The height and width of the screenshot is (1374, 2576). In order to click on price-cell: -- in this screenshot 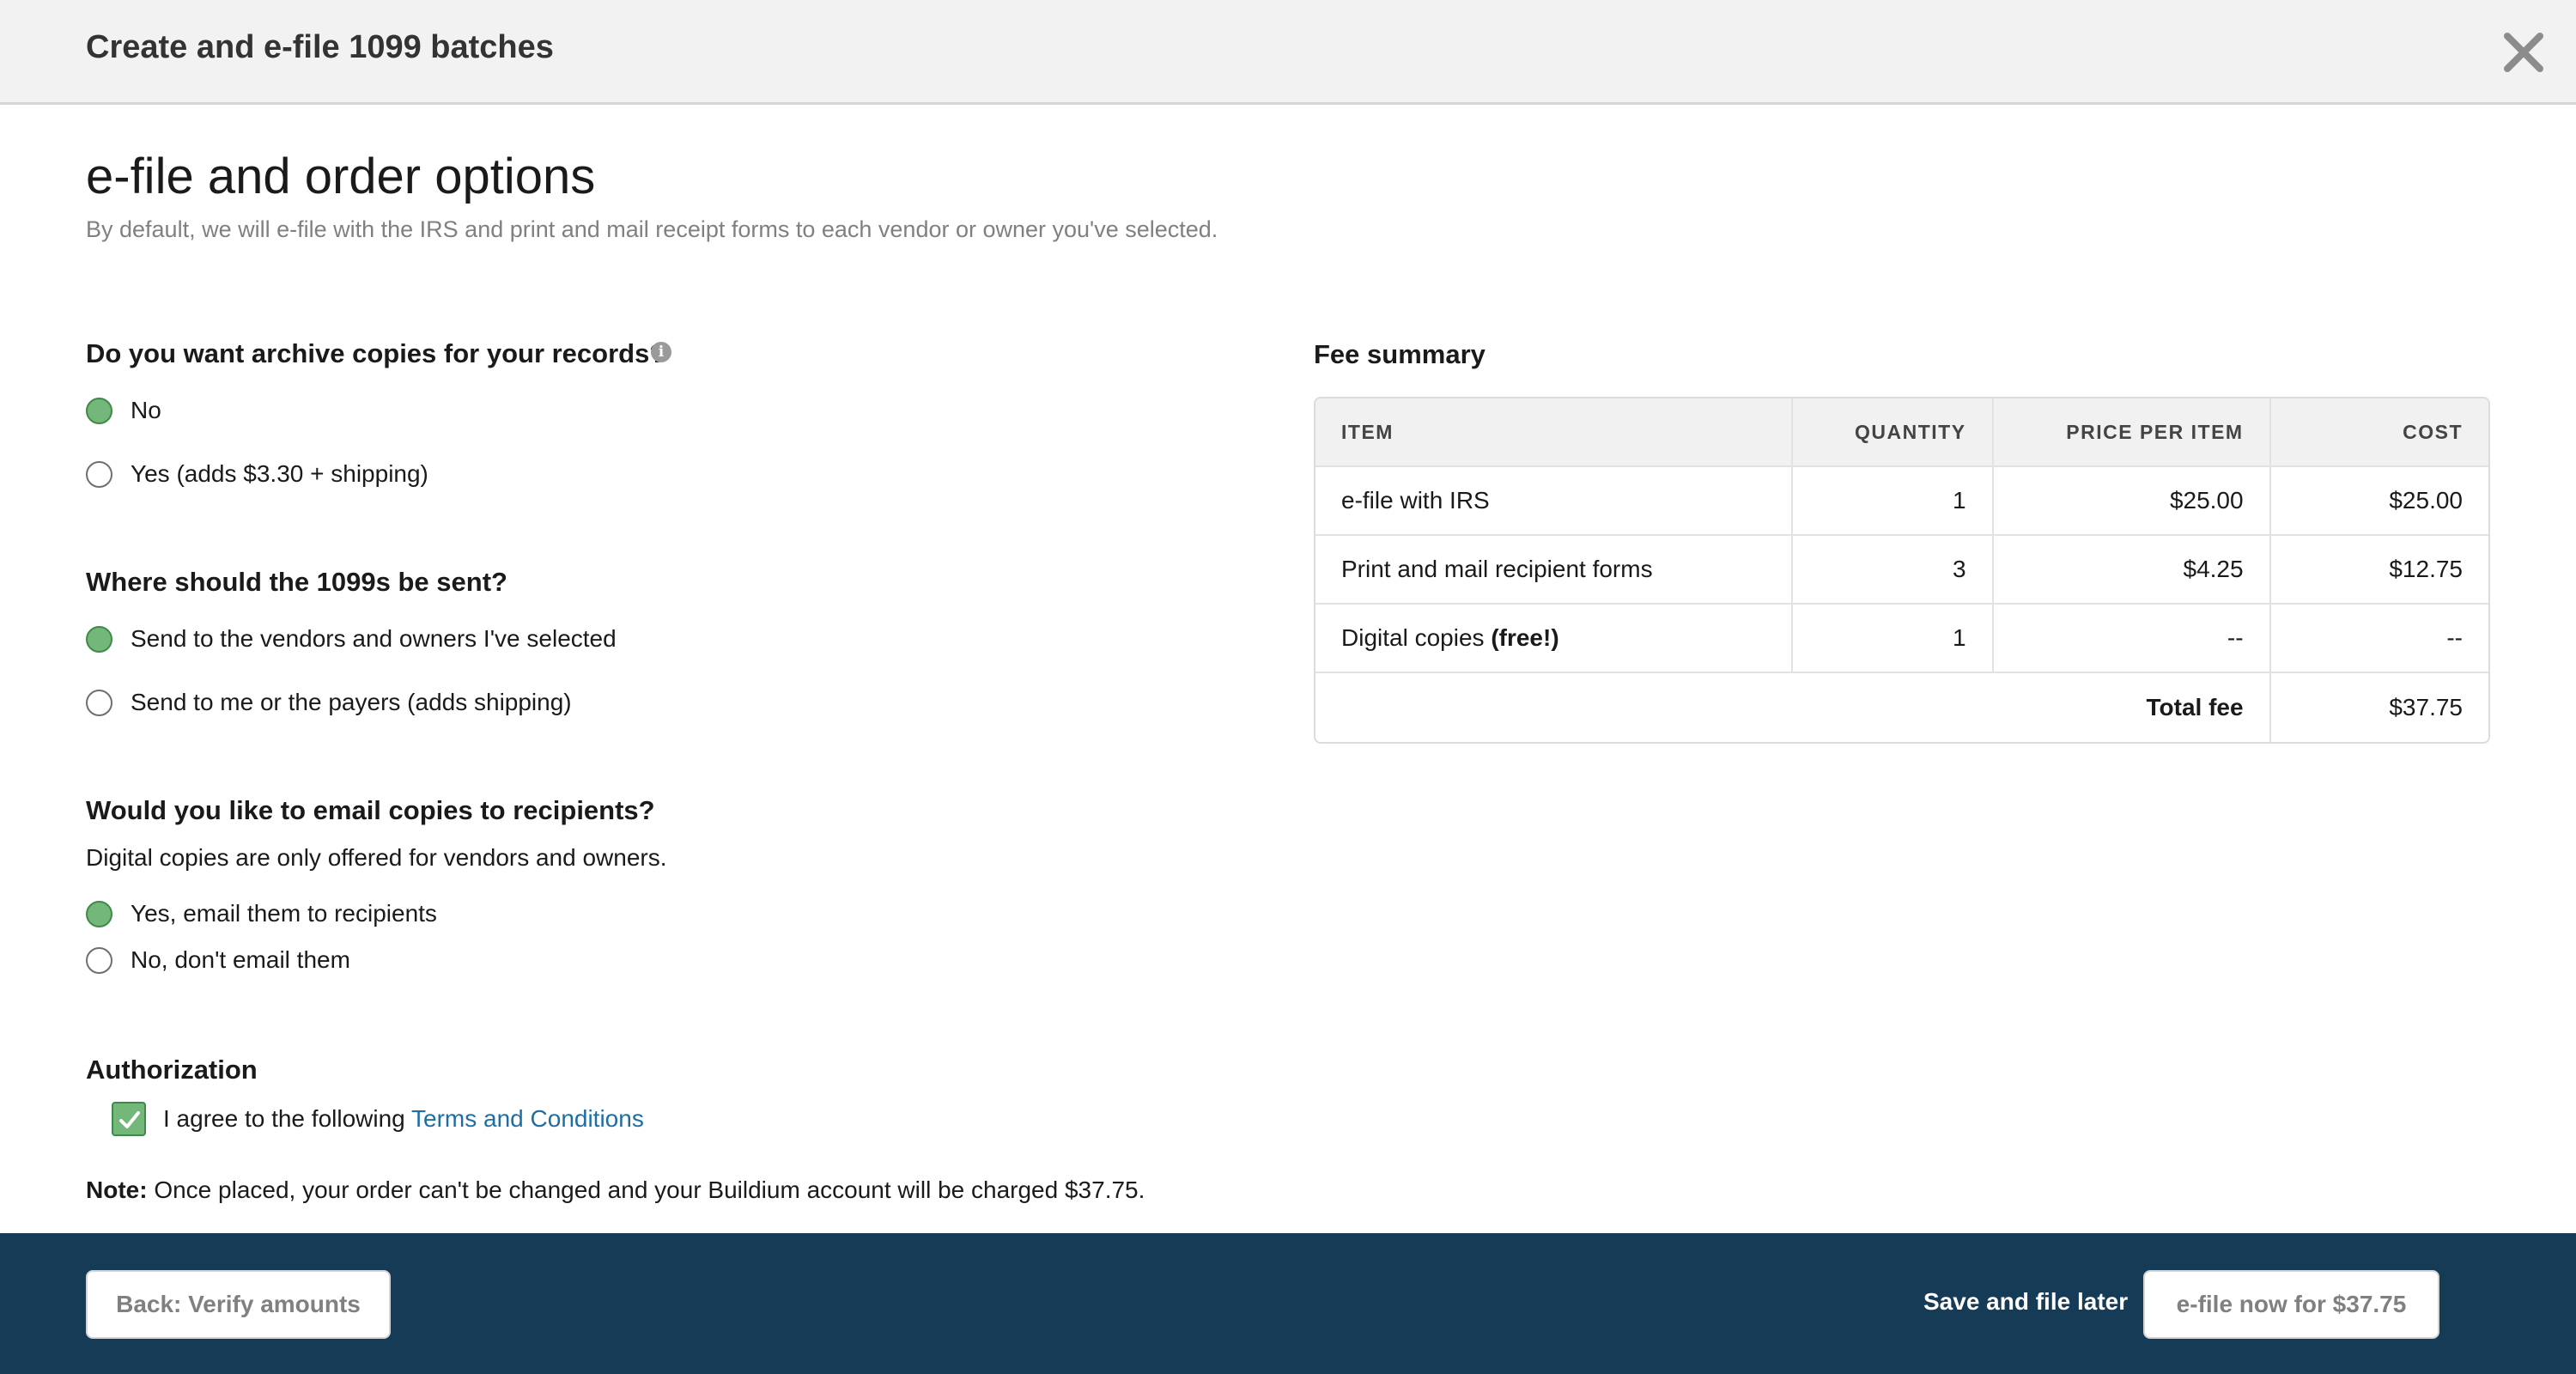, I will do `click(2132, 639)`.